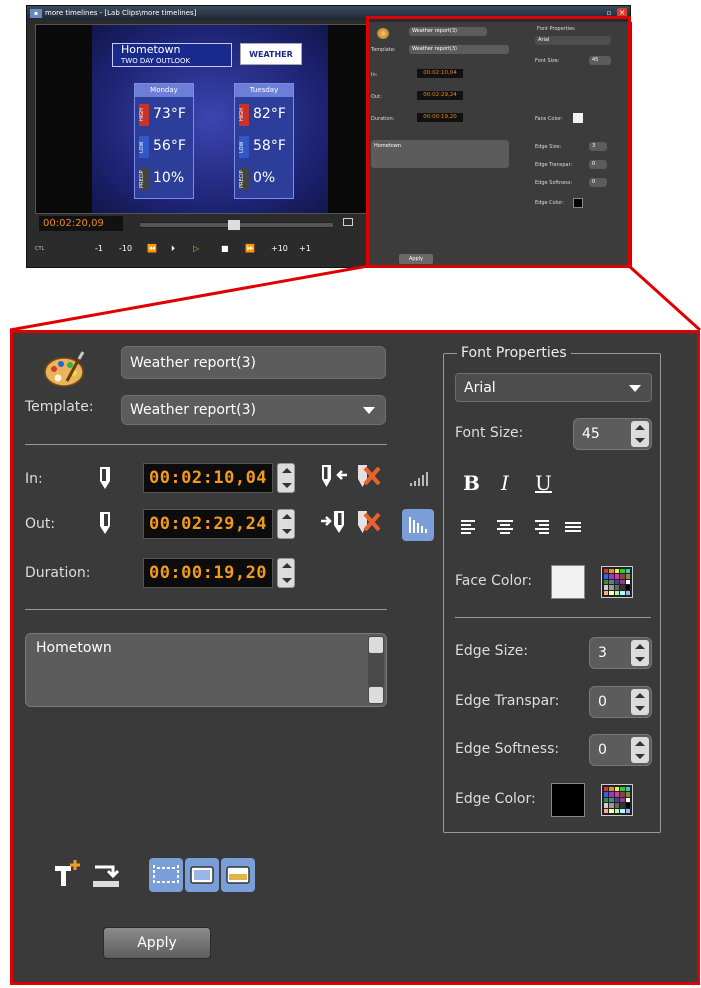 This screenshot has height=988, width=701. What do you see at coordinates (521, 527) in the screenshot?
I see `alignment-buttons` at bounding box center [521, 527].